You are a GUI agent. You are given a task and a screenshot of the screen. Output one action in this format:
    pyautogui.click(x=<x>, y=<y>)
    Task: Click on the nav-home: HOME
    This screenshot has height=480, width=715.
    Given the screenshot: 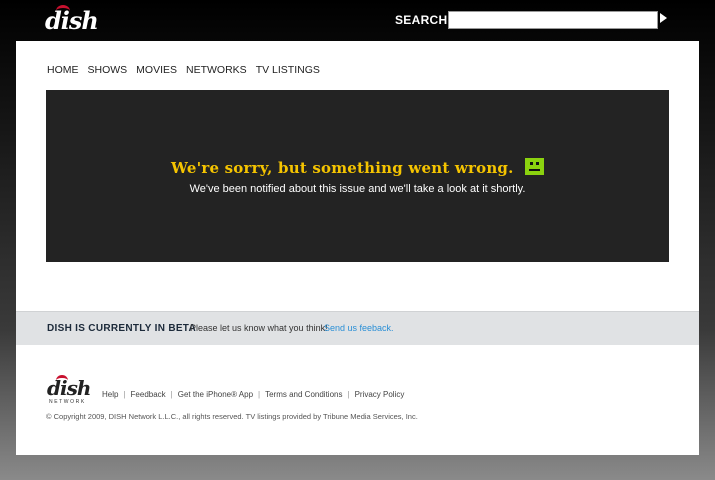 What is the action you would take?
    pyautogui.click(x=63, y=70)
    